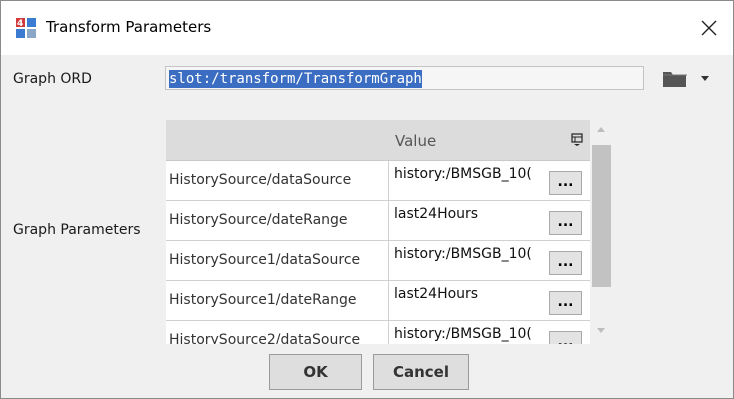  Describe the element at coordinates (675, 78) in the screenshot. I see `folder-icon` at that location.